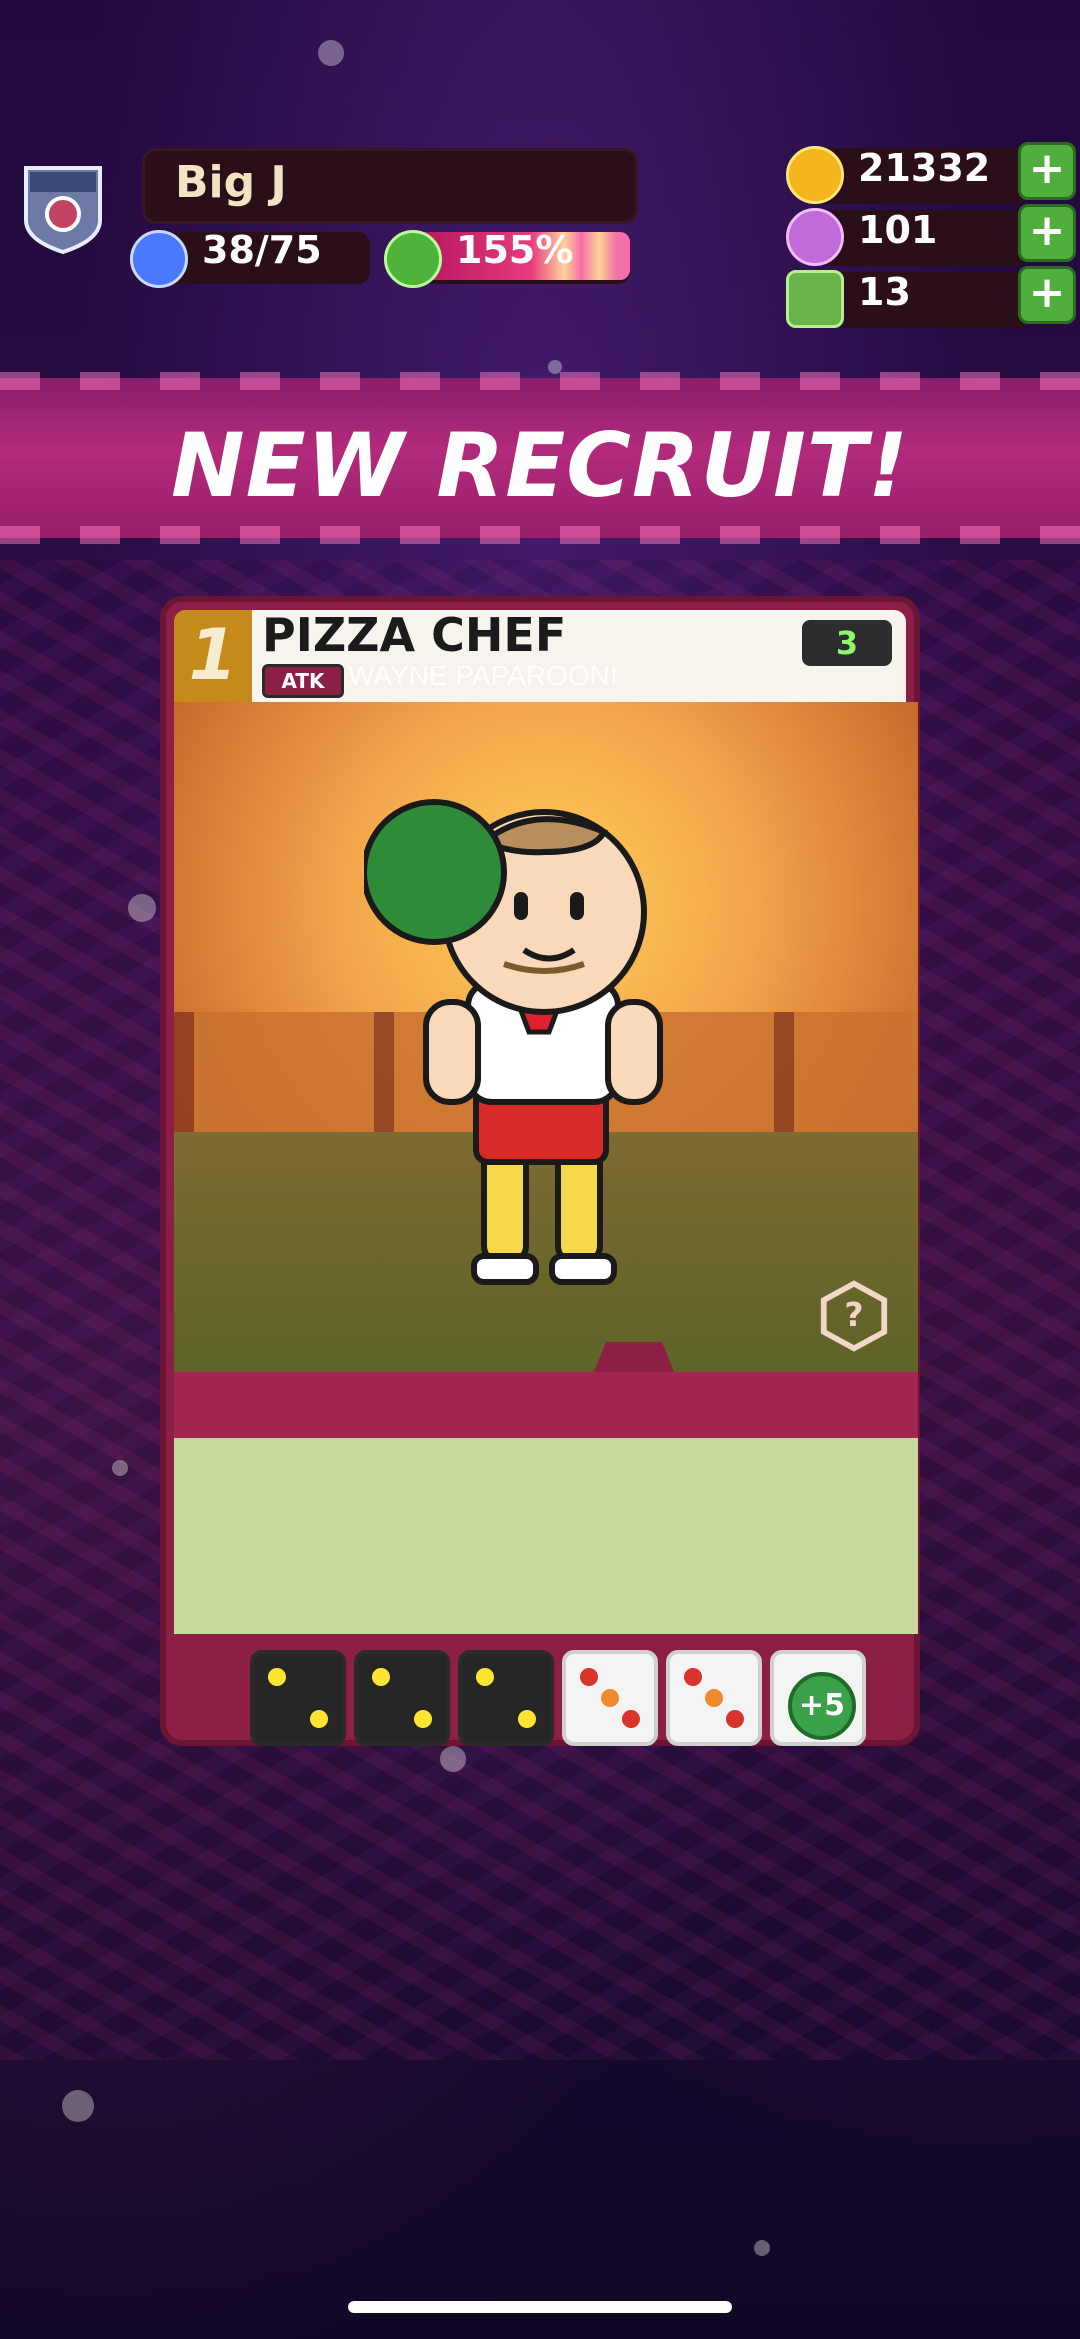  I want to click on atk-badge: ATK, so click(303, 681).